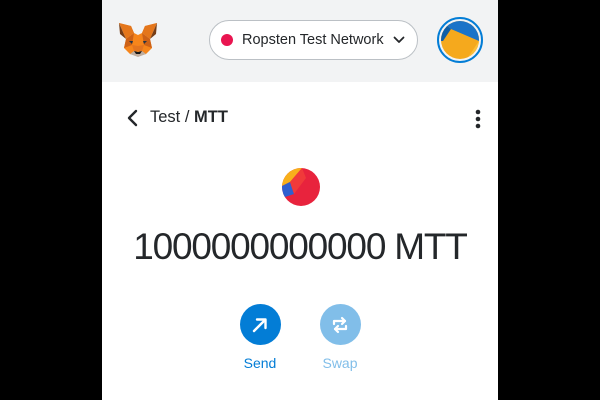 This screenshot has width=600, height=400. What do you see at coordinates (399, 39) in the screenshot?
I see `chevron-down-icon` at bounding box center [399, 39].